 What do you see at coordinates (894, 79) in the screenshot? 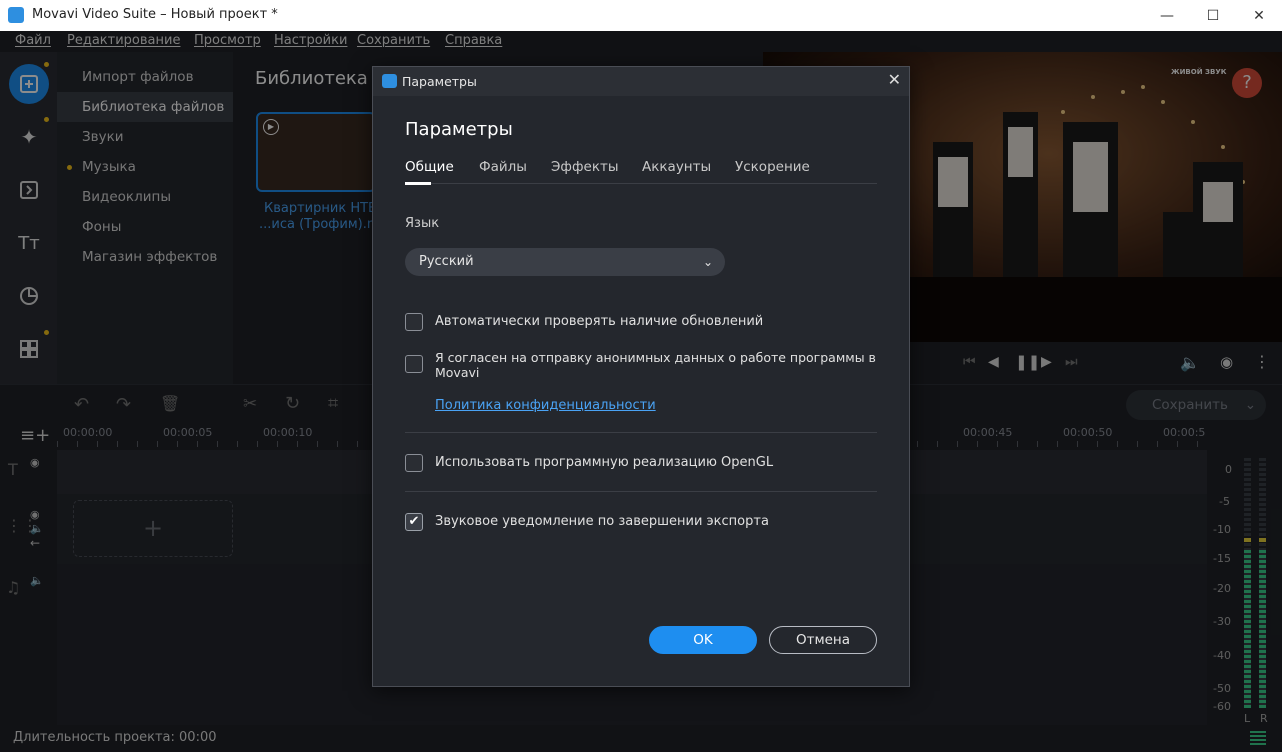
I see `close-icon: ✕` at bounding box center [894, 79].